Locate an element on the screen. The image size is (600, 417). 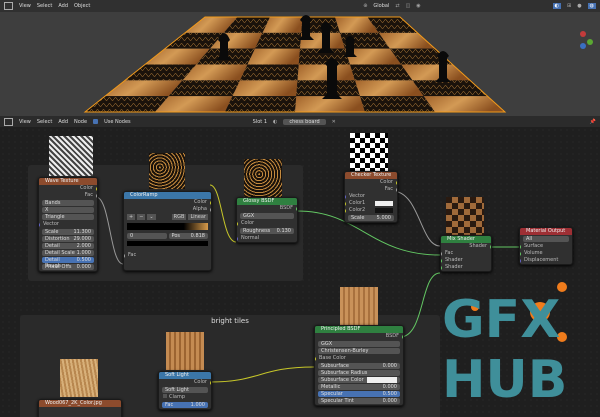
glossy-roughness-field: Roughness 0.130 is located at coordinates (267, 231).